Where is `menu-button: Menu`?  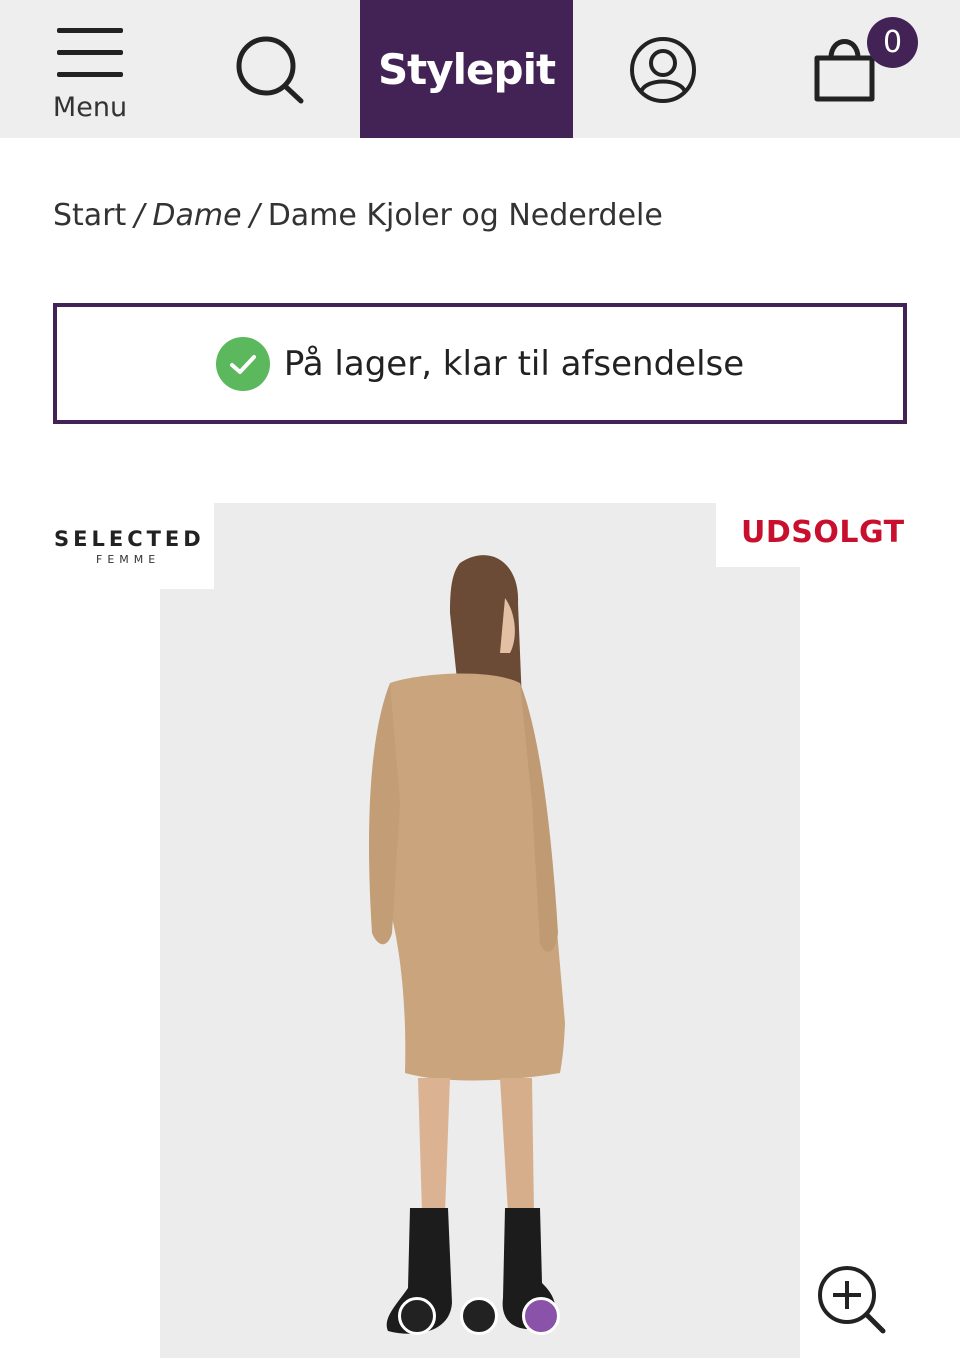 menu-button: Menu is located at coordinates (90, 75).